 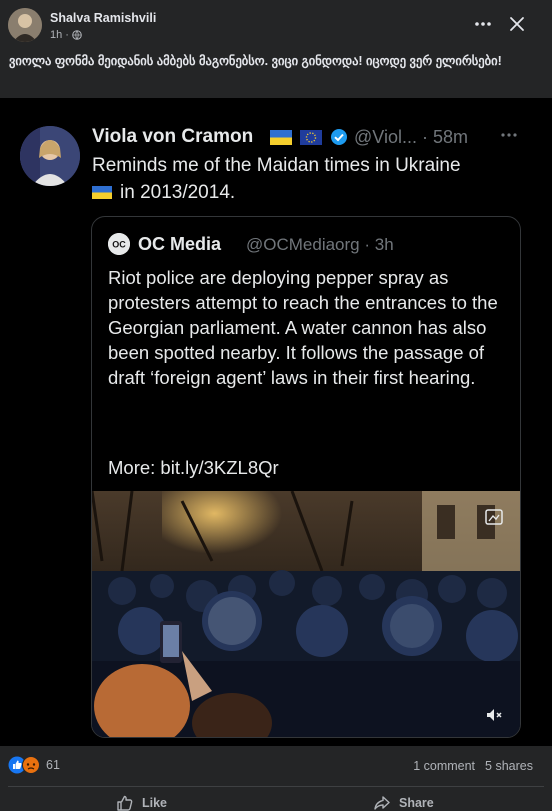 I want to click on close-button, so click(x=517, y=24).